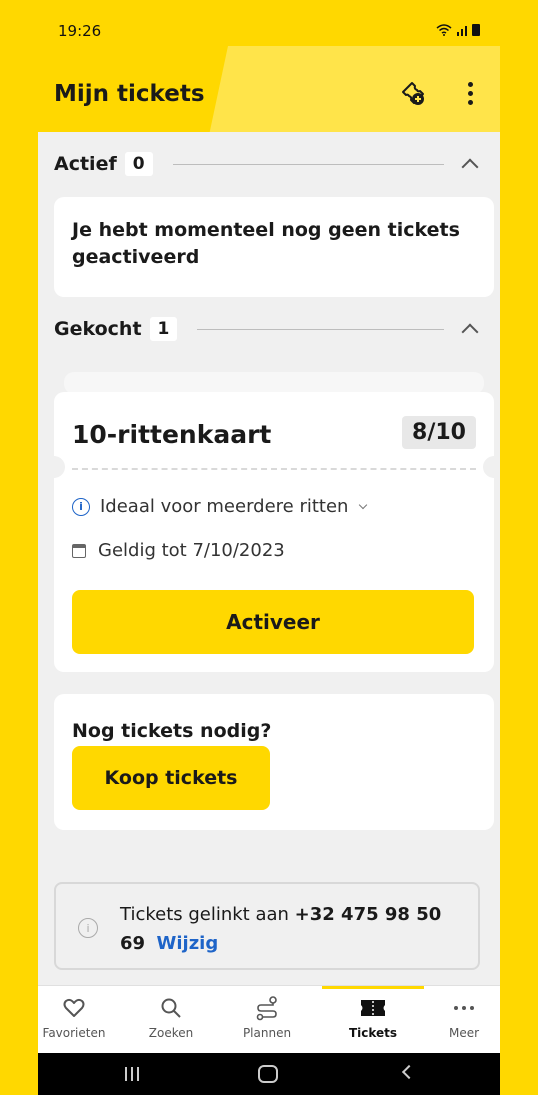  What do you see at coordinates (363, 504) in the screenshot?
I see `chevron-down-icon` at bounding box center [363, 504].